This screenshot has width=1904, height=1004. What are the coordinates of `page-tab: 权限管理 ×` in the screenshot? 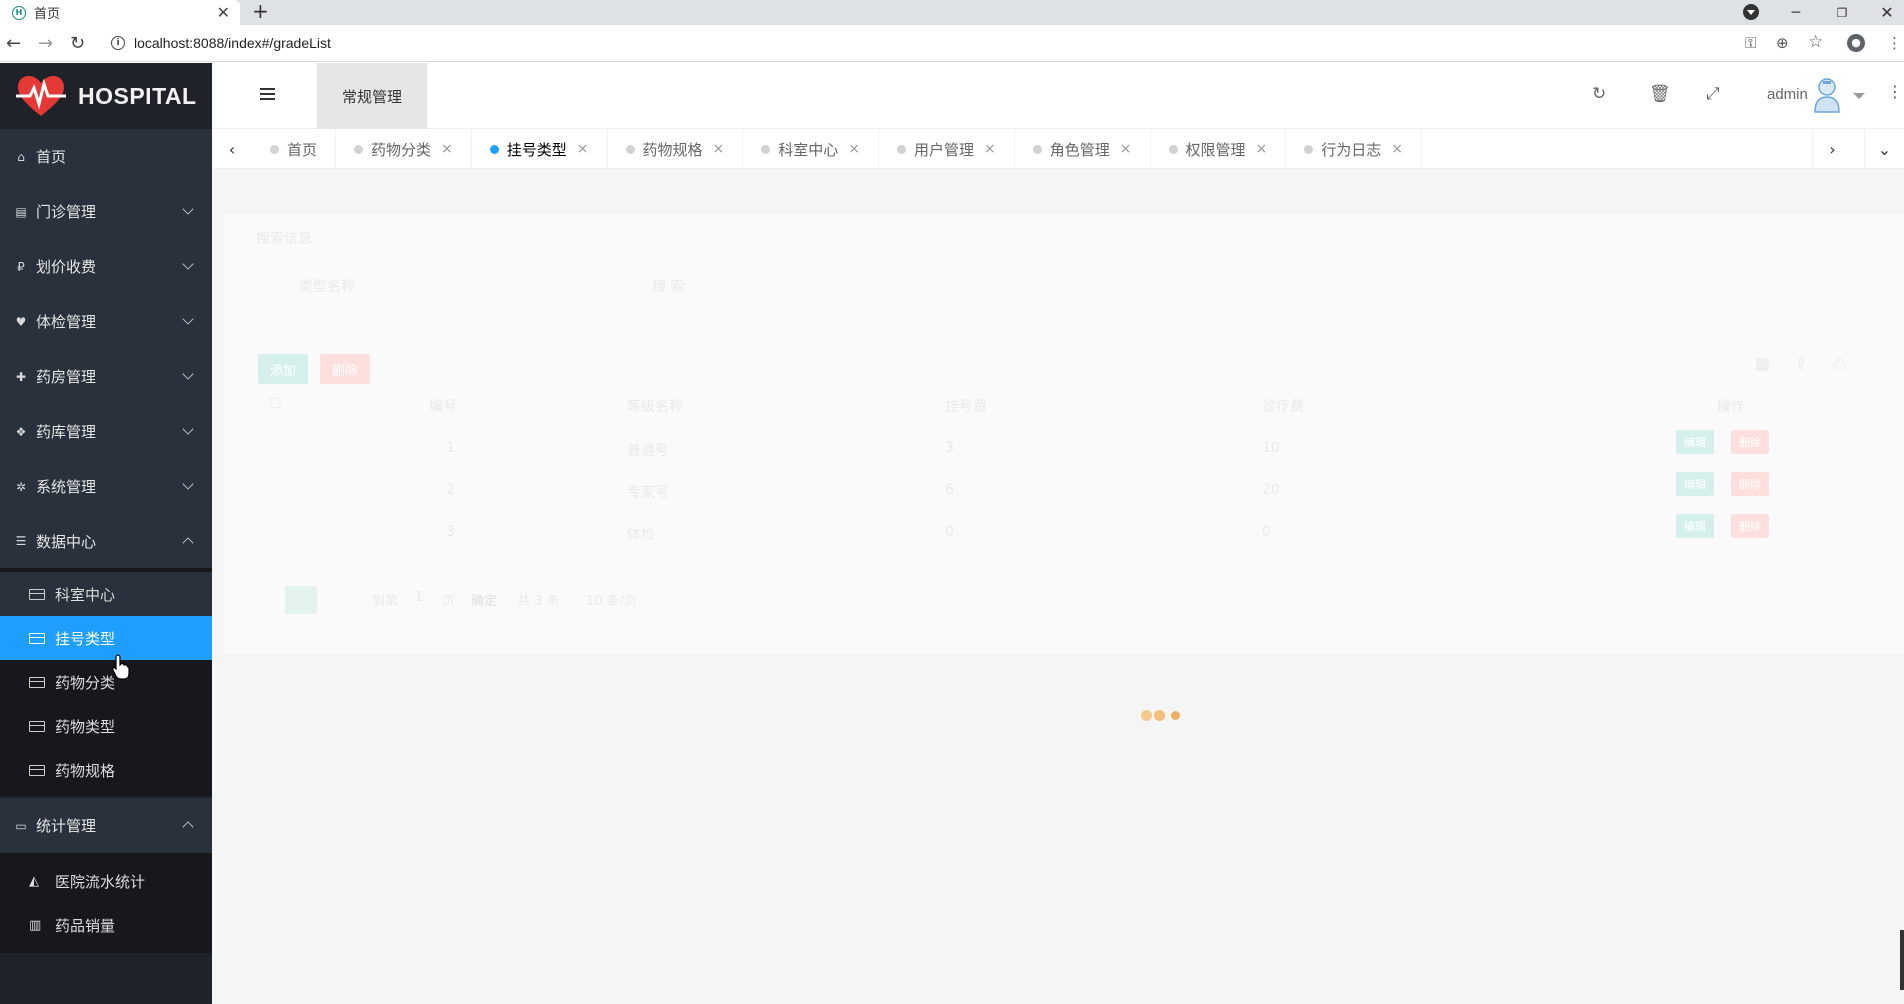 It's located at (1219, 149).